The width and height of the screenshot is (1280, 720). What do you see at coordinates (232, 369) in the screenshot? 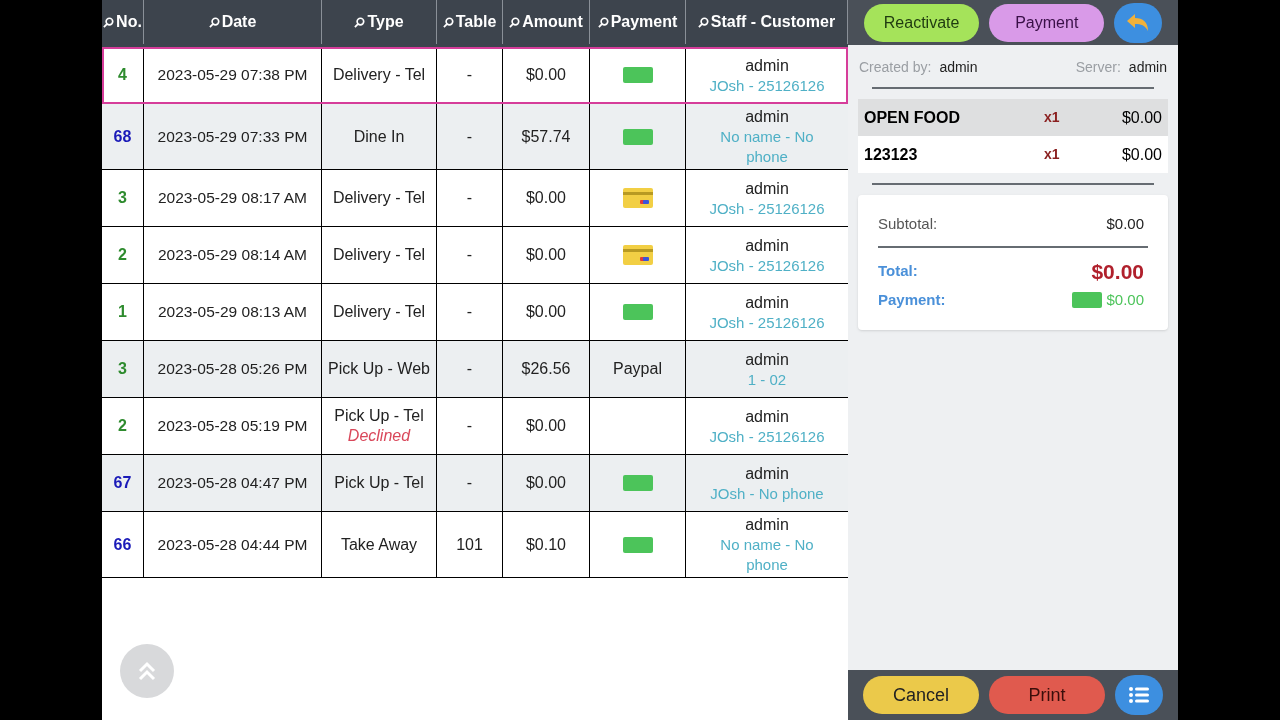
I see `order-date: 2023-05-28 05:26 PM` at bounding box center [232, 369].